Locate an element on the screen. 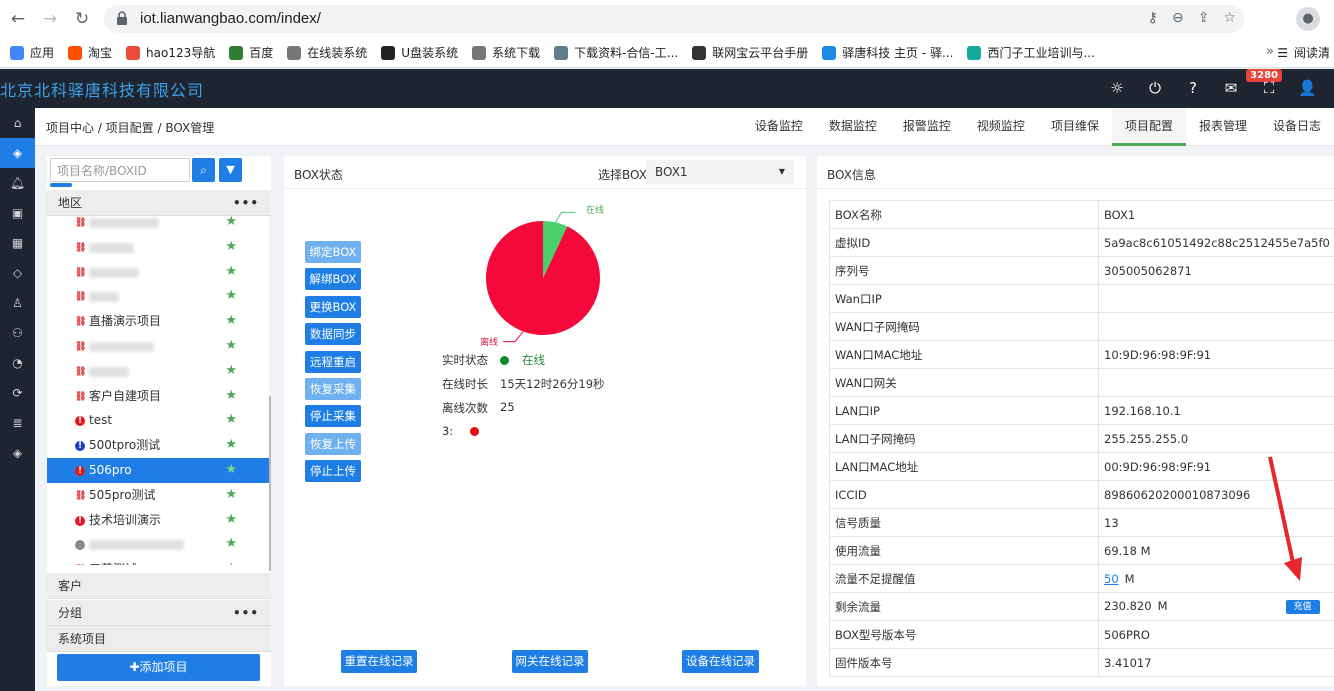 This screenshot has width=1334, height=691. recharge-button: 充值 is located at coordinates (1302, 606).